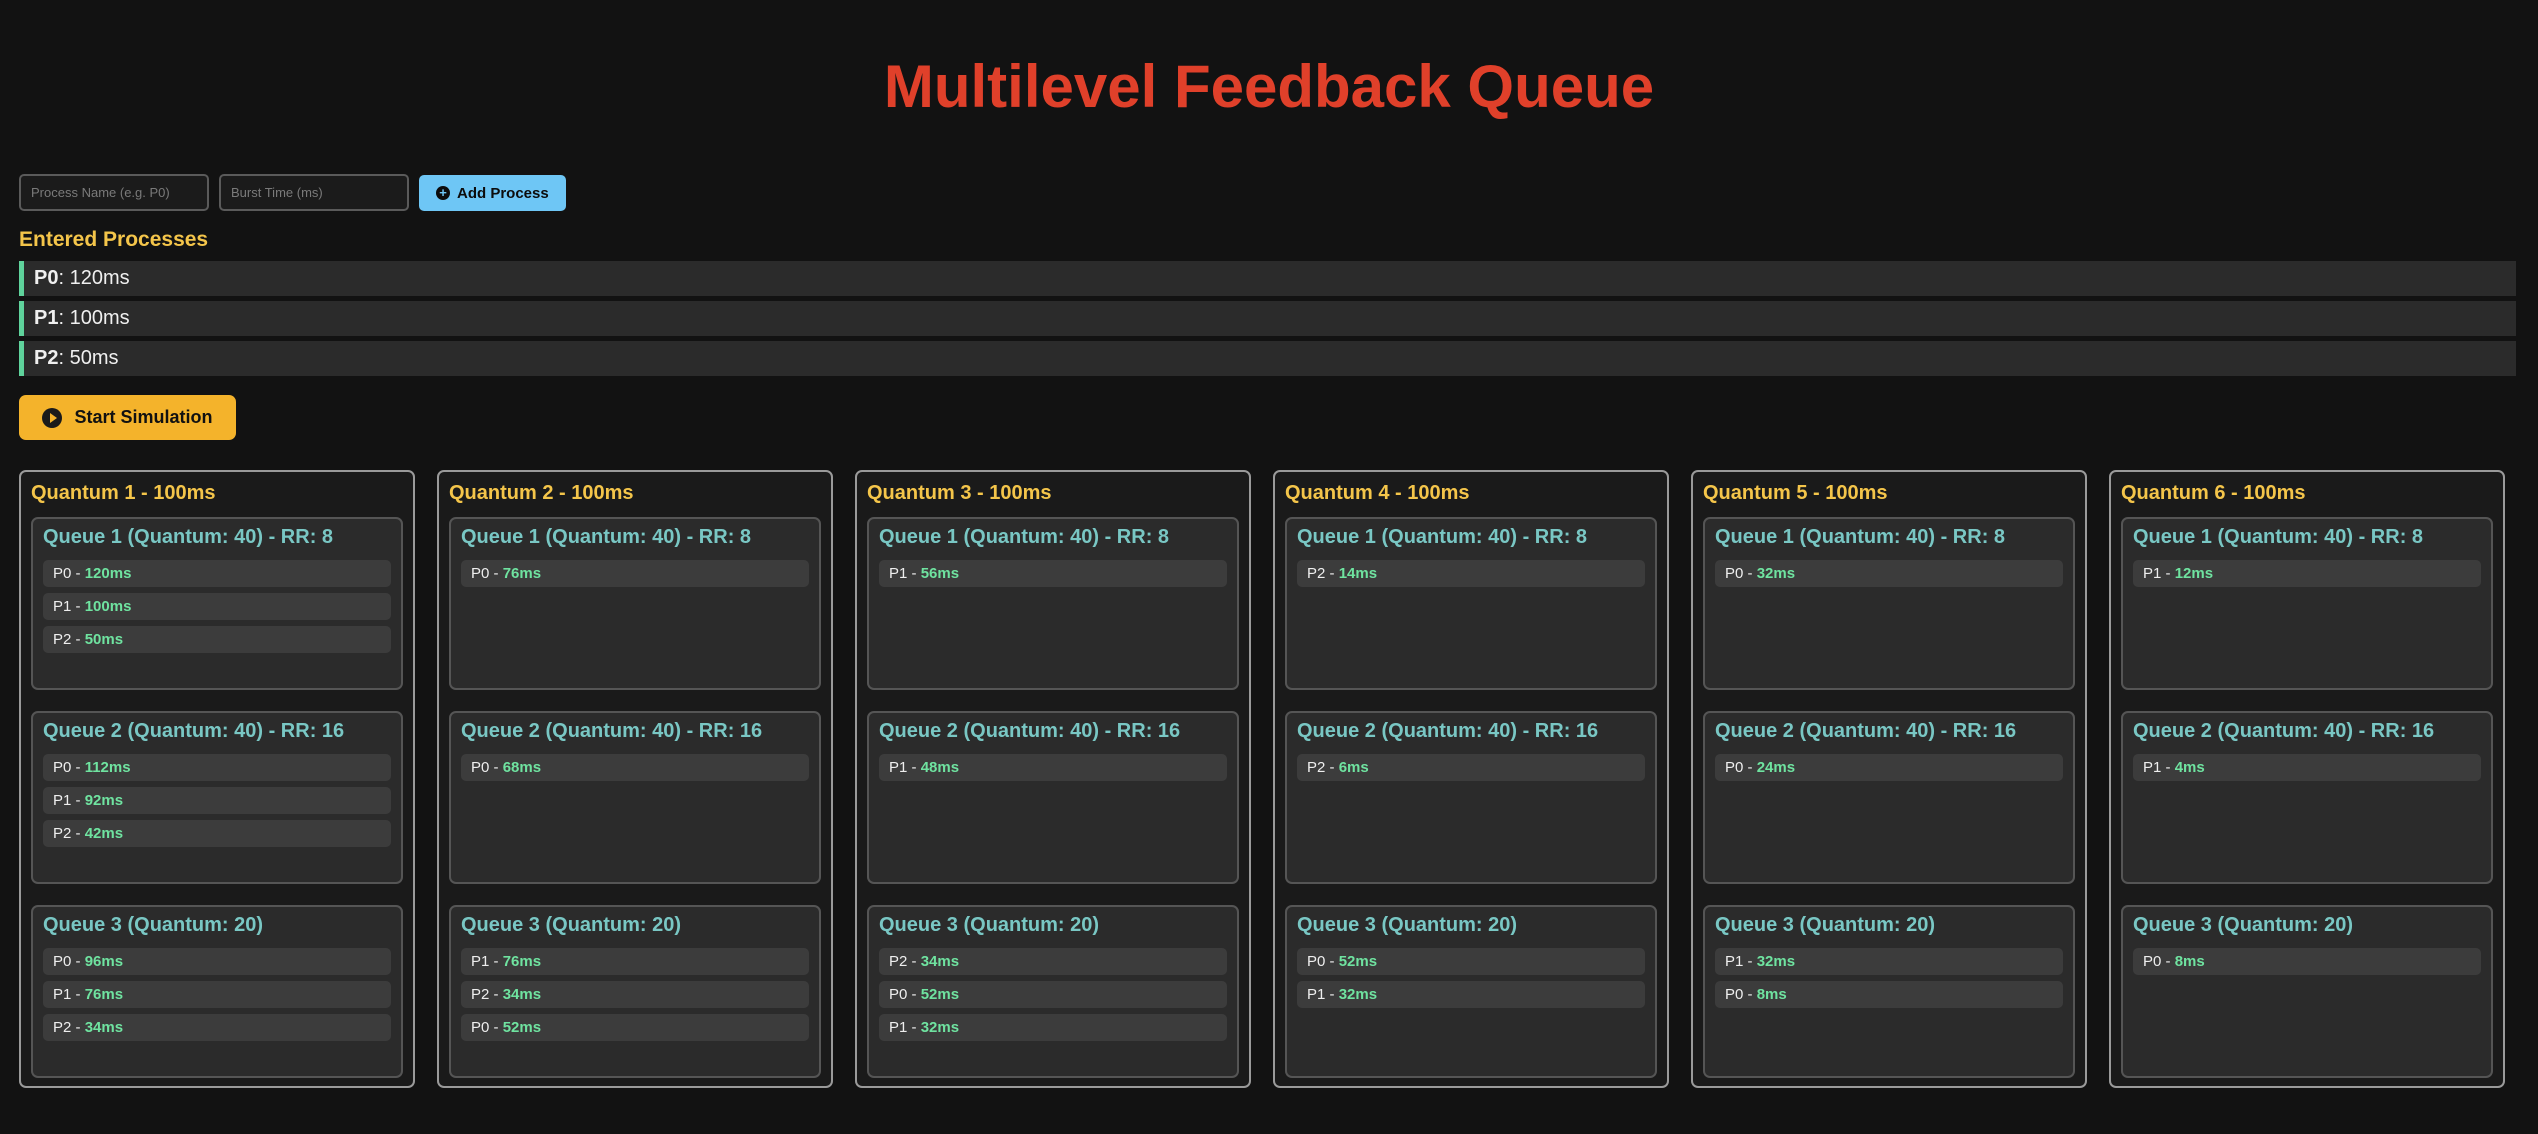  Describe the element at coordinates (1377, 493) in the screenshot. I see `quantum-title: Quantum 4 - 100ms` at that location.